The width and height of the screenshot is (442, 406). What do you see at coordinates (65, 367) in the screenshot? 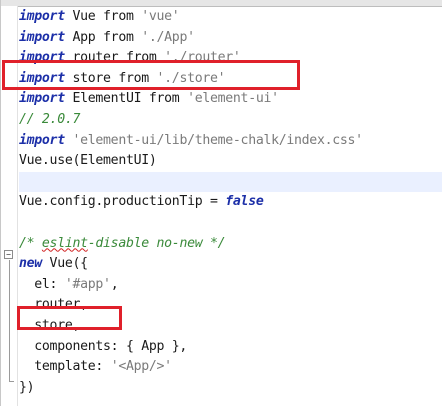
I see `code-token: template:` at bounding box center [65, 367].